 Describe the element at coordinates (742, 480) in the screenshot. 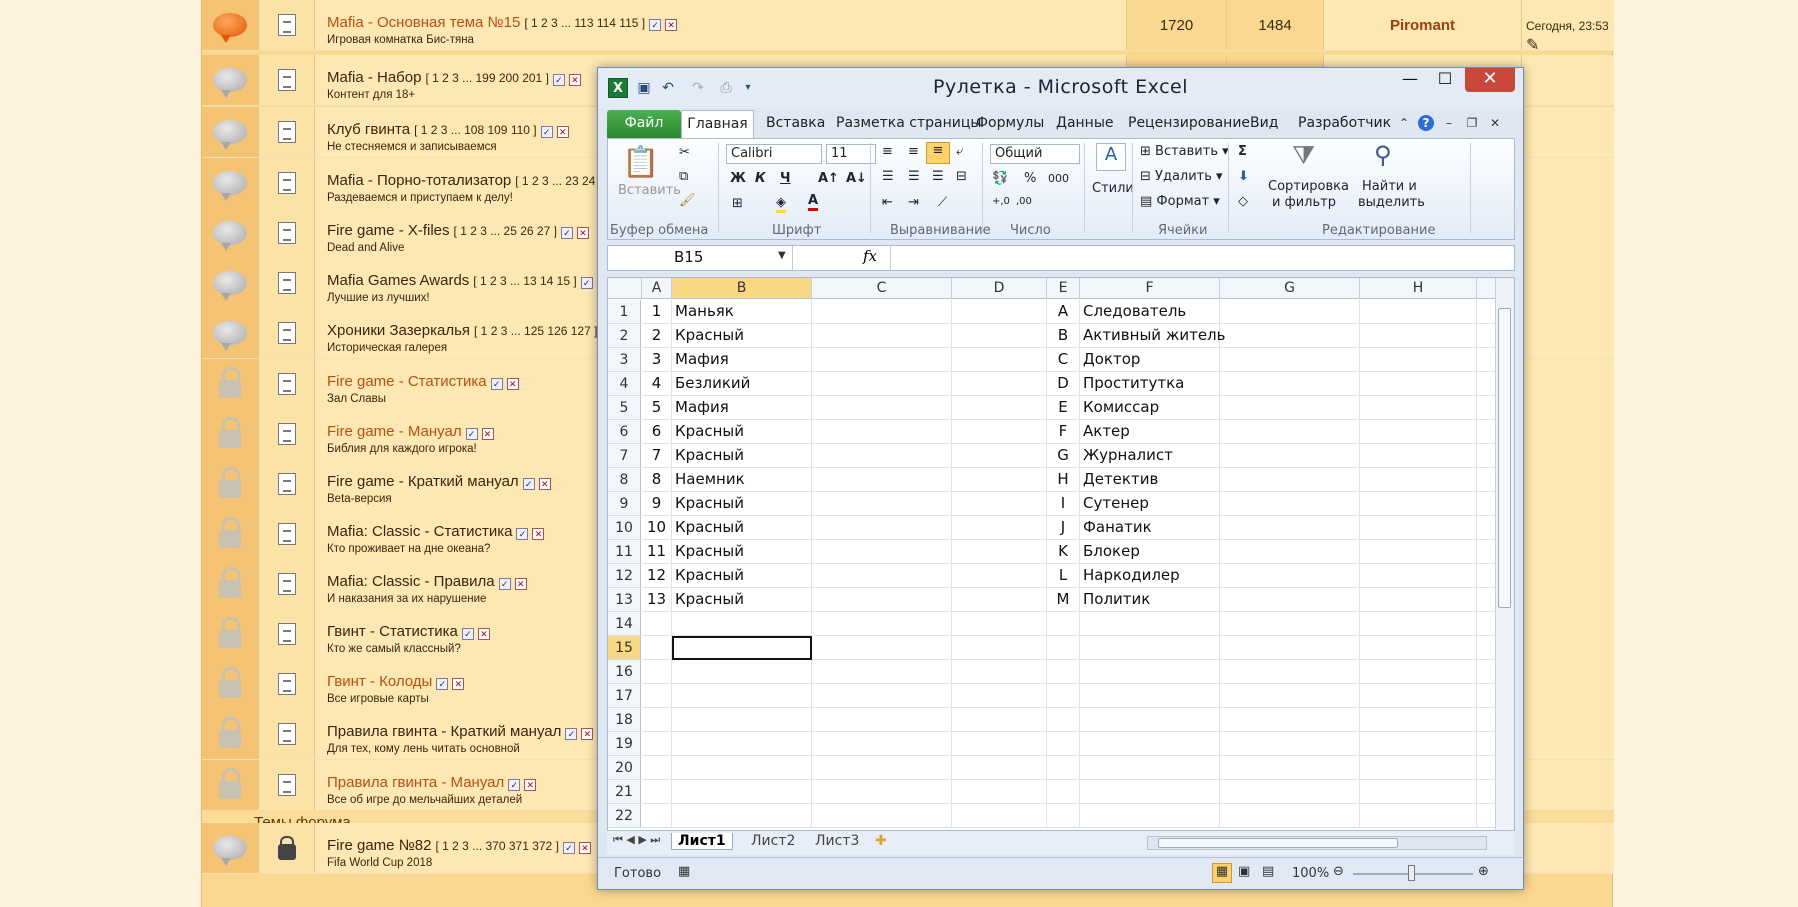

I see `cell: Наемник` at that location.